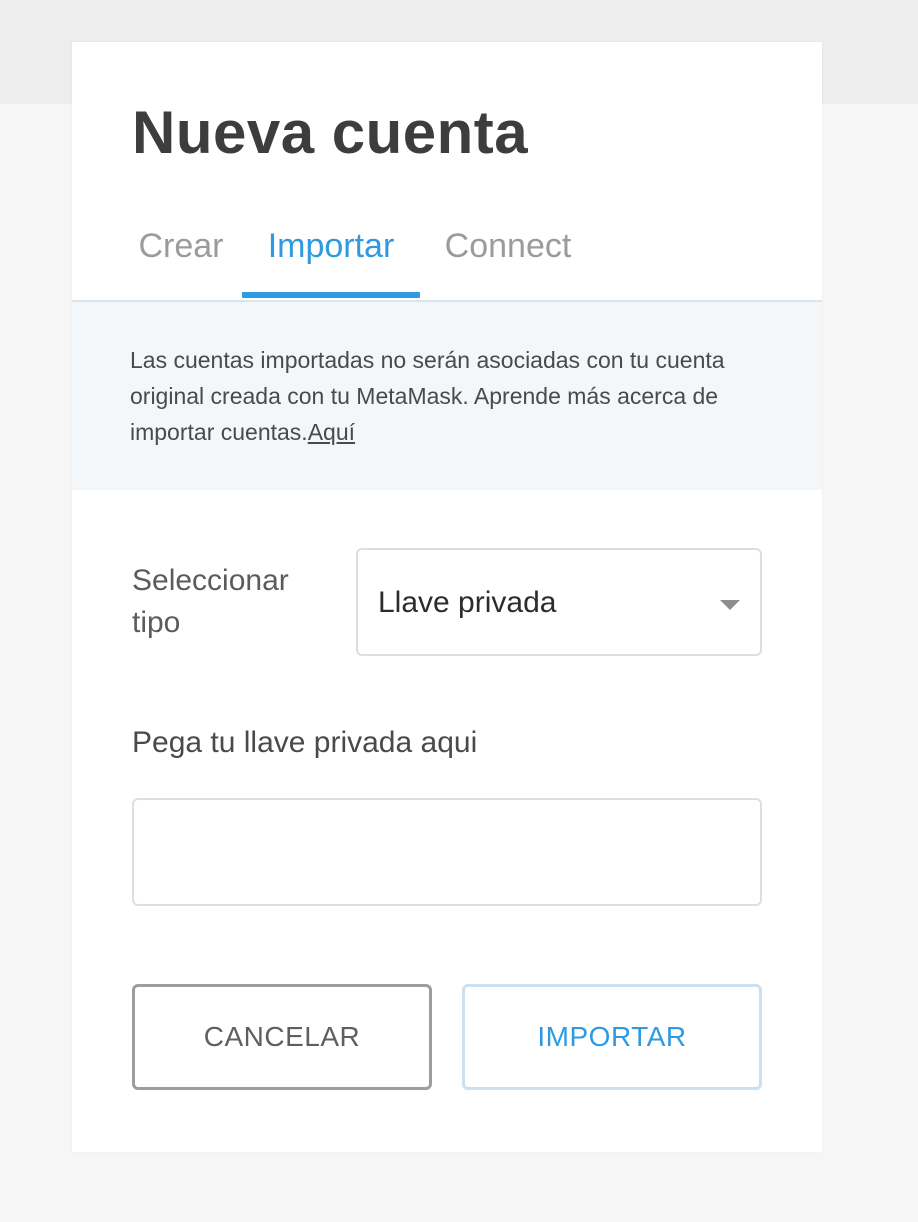  I want to click on account-tabs: Crear Importar Connect, so click(447, 261).